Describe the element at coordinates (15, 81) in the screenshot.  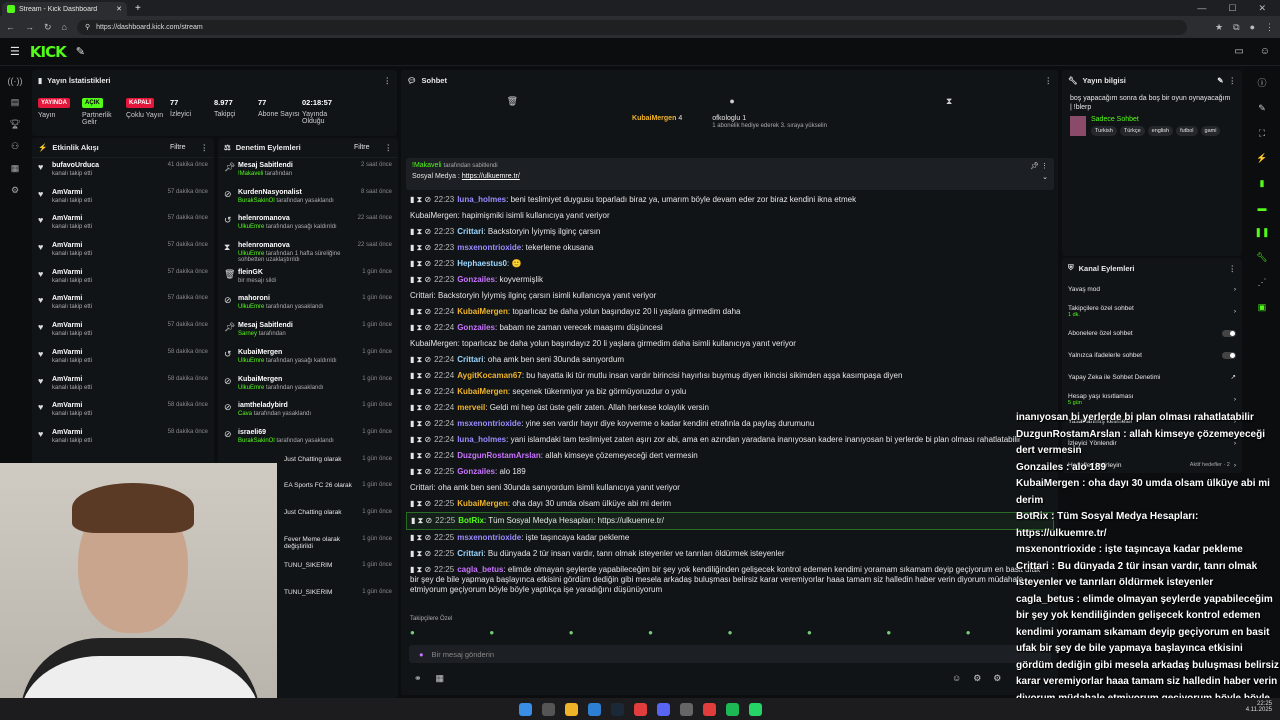
I see `broadcast-icon: ((·))` at that location.